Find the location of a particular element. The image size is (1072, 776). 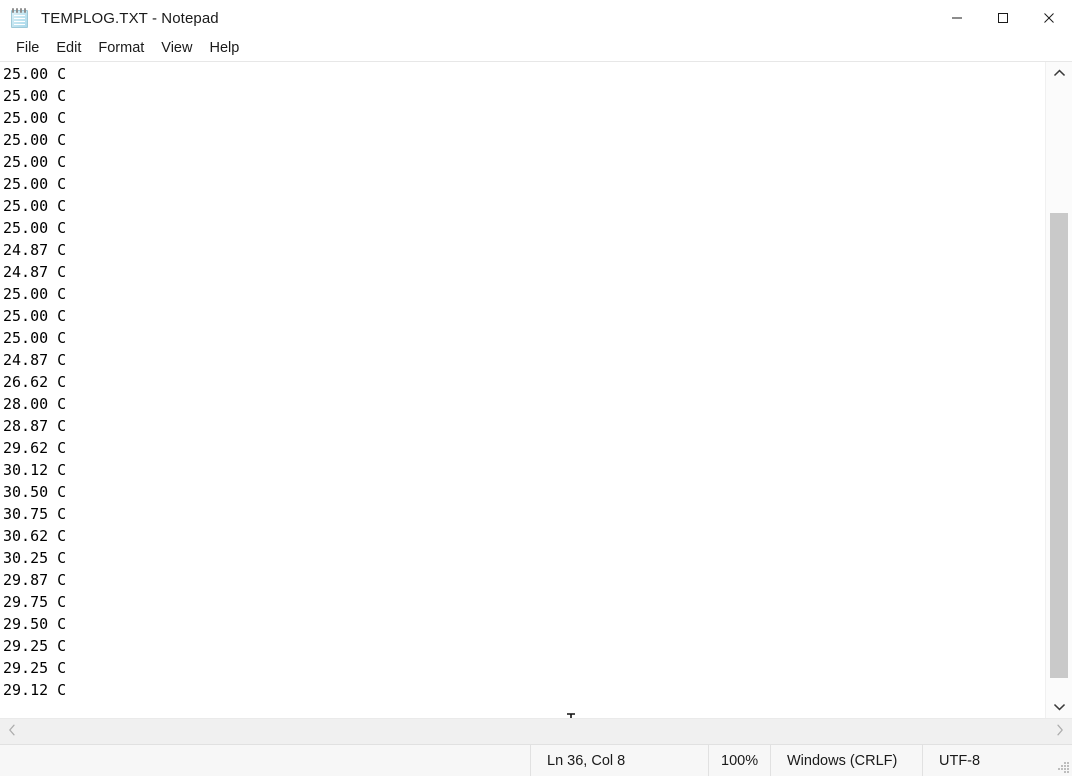

minimize-button is located at coordinates (957, 18).